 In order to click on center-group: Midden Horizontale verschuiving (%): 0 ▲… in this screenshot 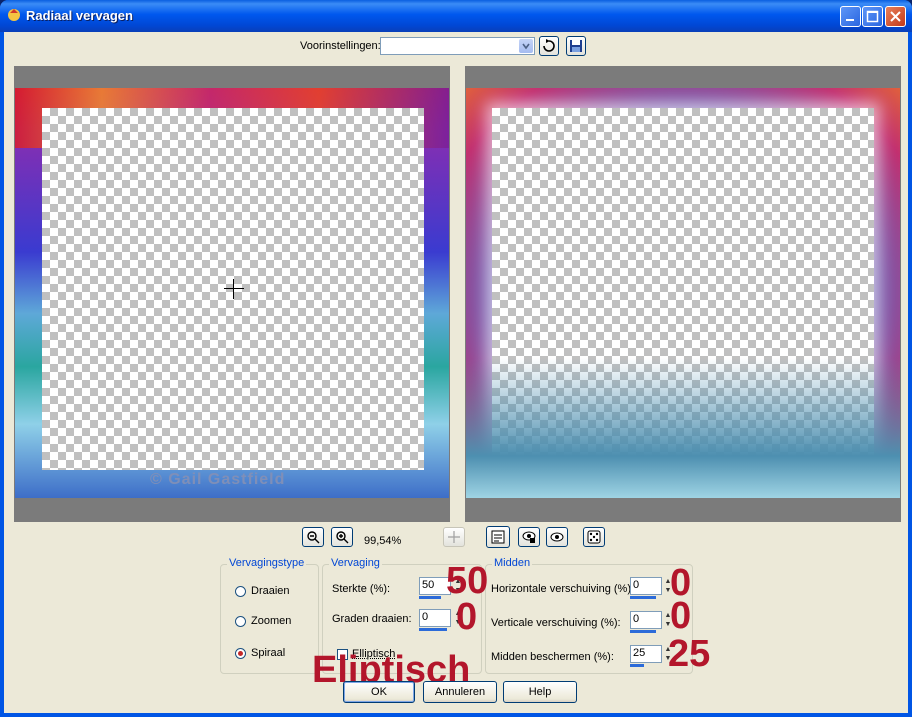, I will do `click(589, 615)`.